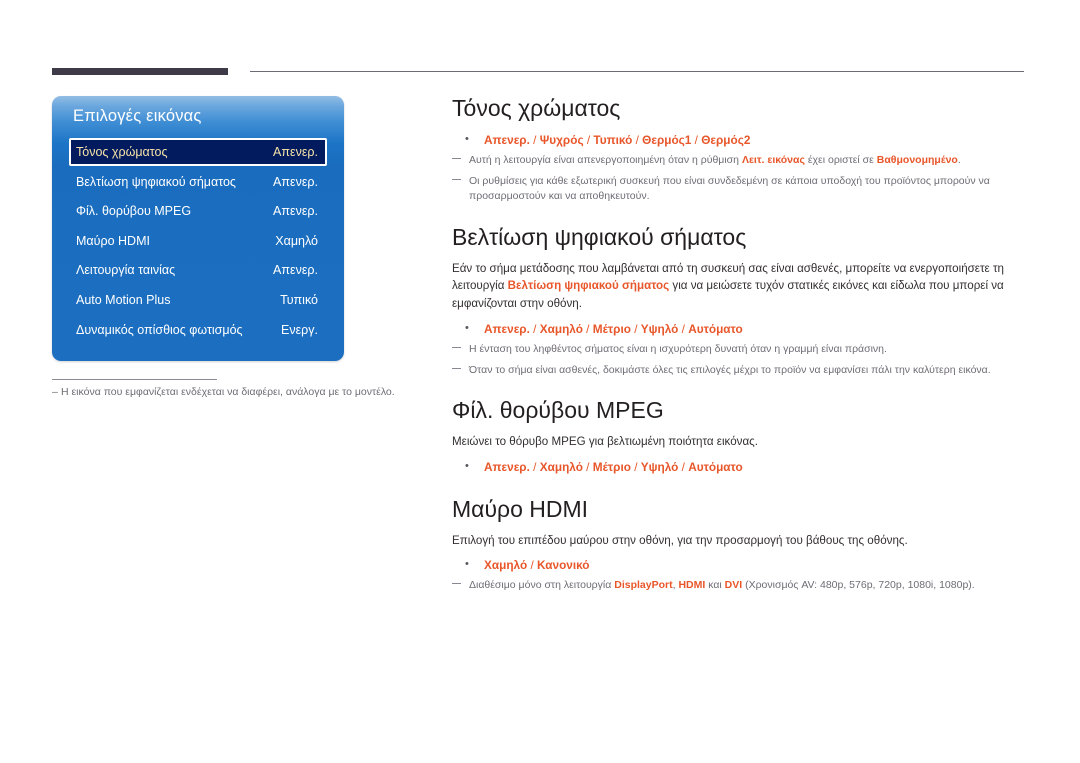 The width and height of the screenshot is (1080, 763). What do you see at coordinates (126, 270) in the screenshot?
I see `osd-row-label: Λειτουργία ταινίας` at bounding box center [126, 270].